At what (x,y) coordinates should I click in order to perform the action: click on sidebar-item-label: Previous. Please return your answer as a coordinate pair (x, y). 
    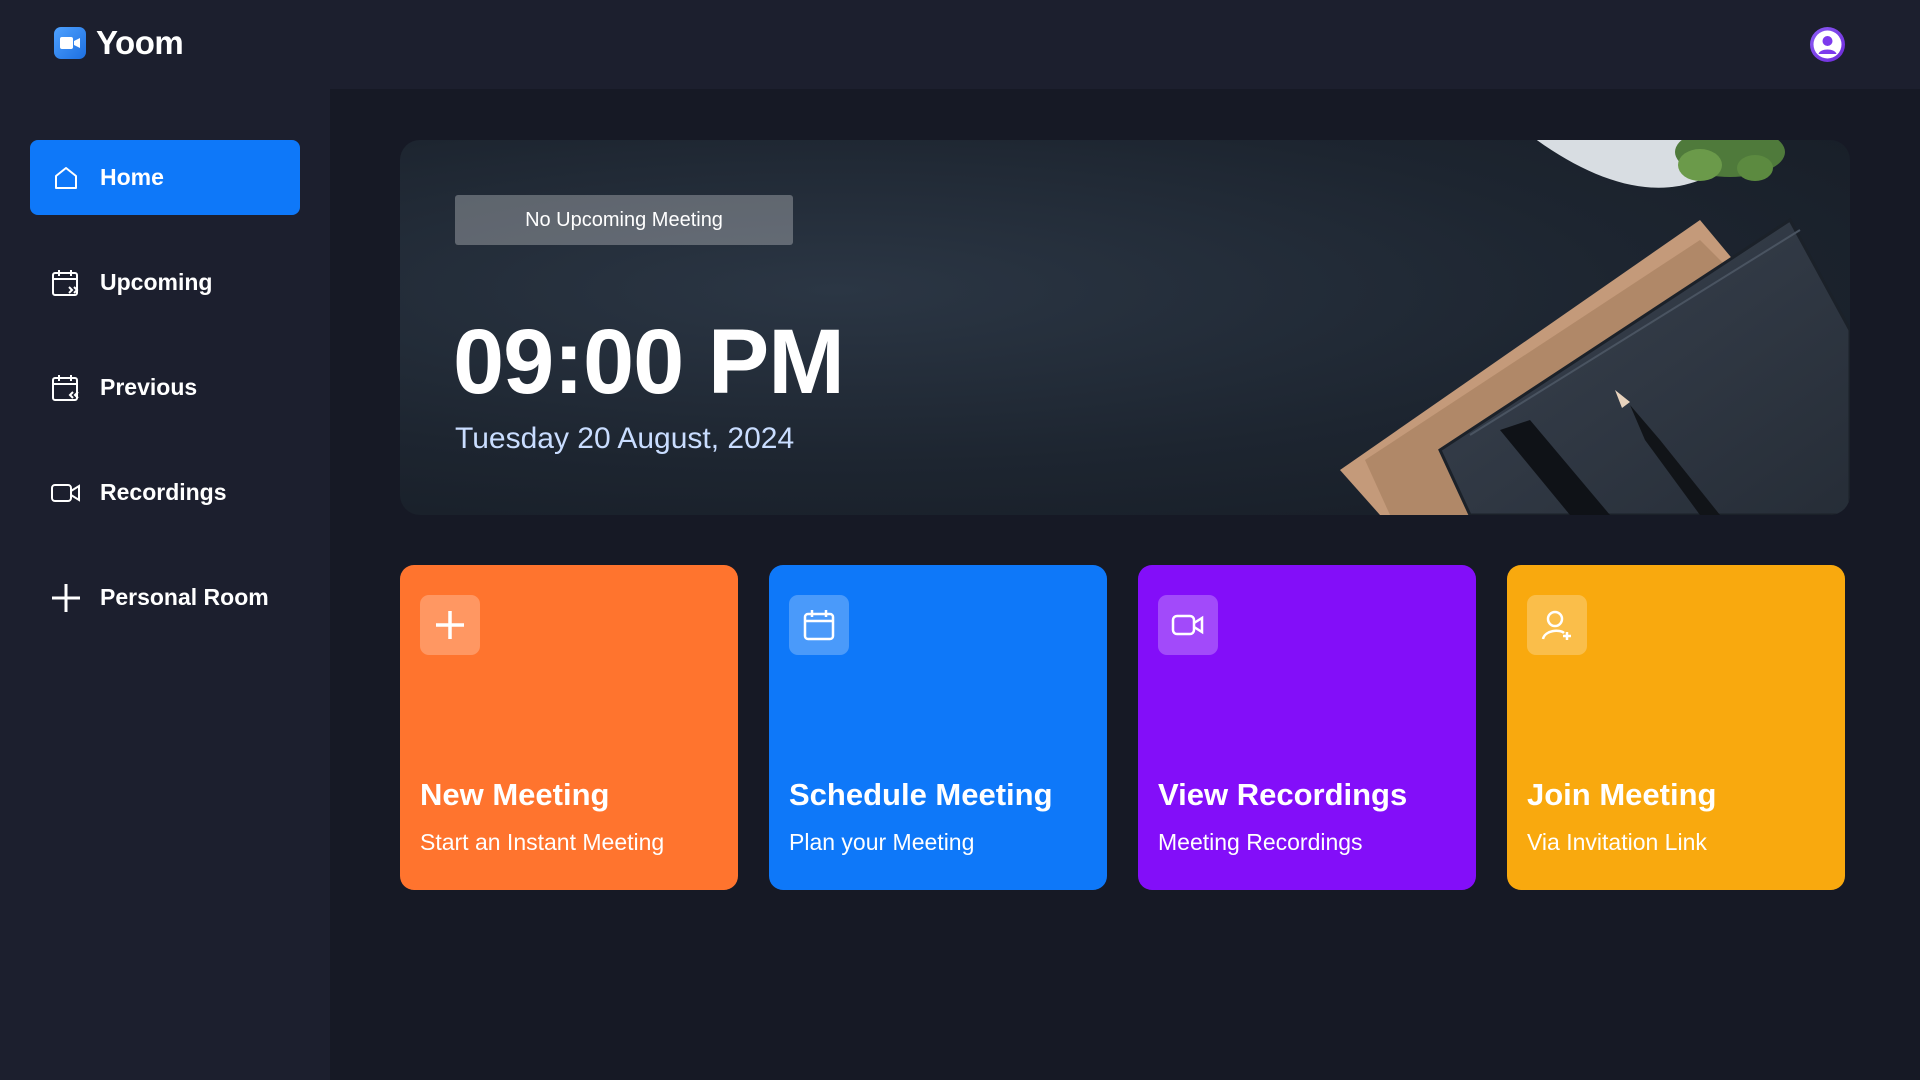
    Looking at the image, I should click on (149, 387).